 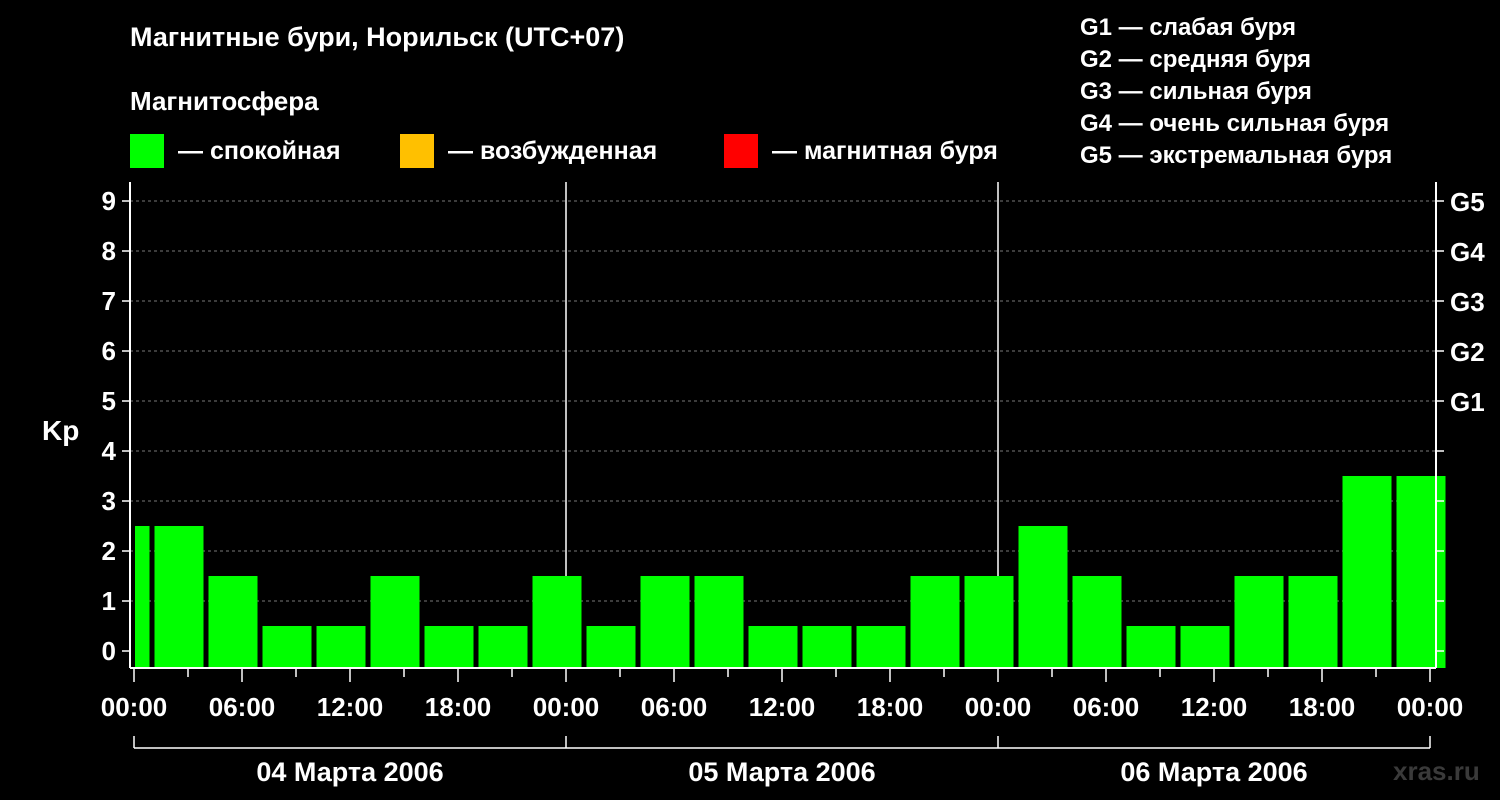 What do you see at coordinates (109, 401) in the screenshot?
I see `y-tick-label: 5` at bounding box center [109, 401].